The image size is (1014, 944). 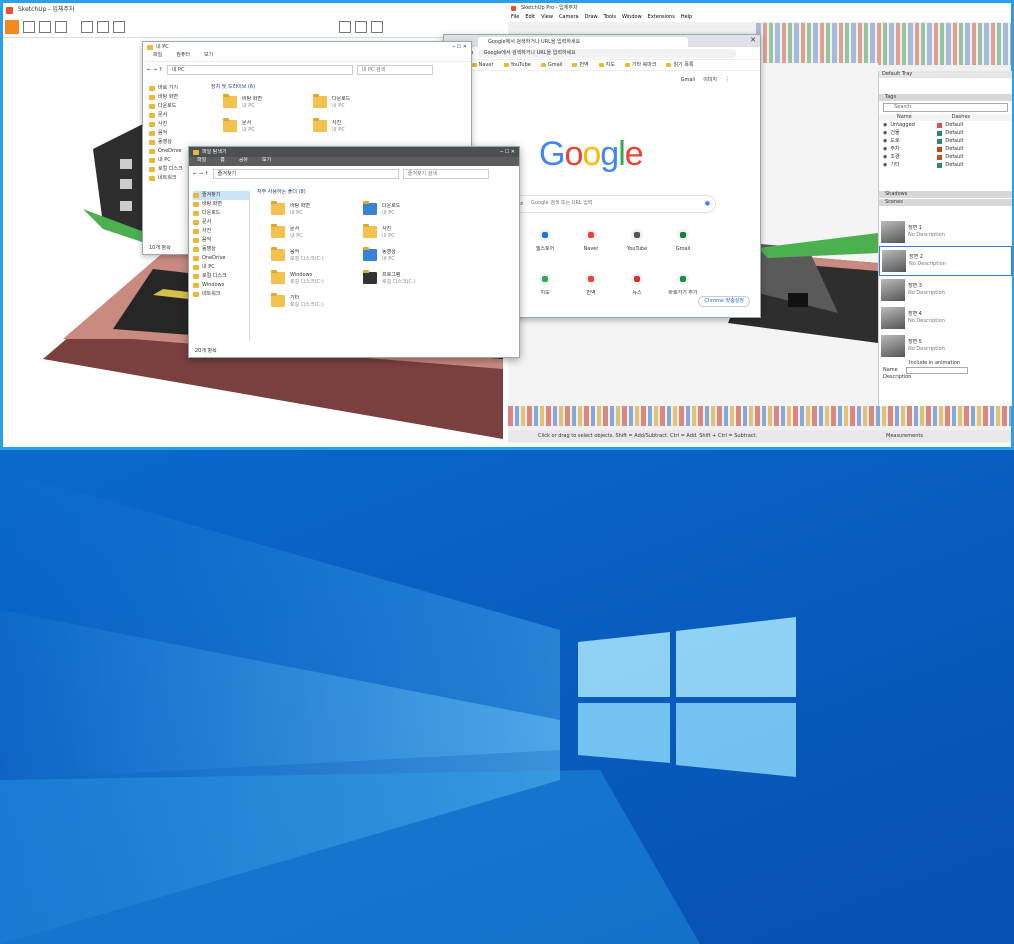 I want to click on tag-row: ◉ 조경 Default, so click(x=945, y=157).